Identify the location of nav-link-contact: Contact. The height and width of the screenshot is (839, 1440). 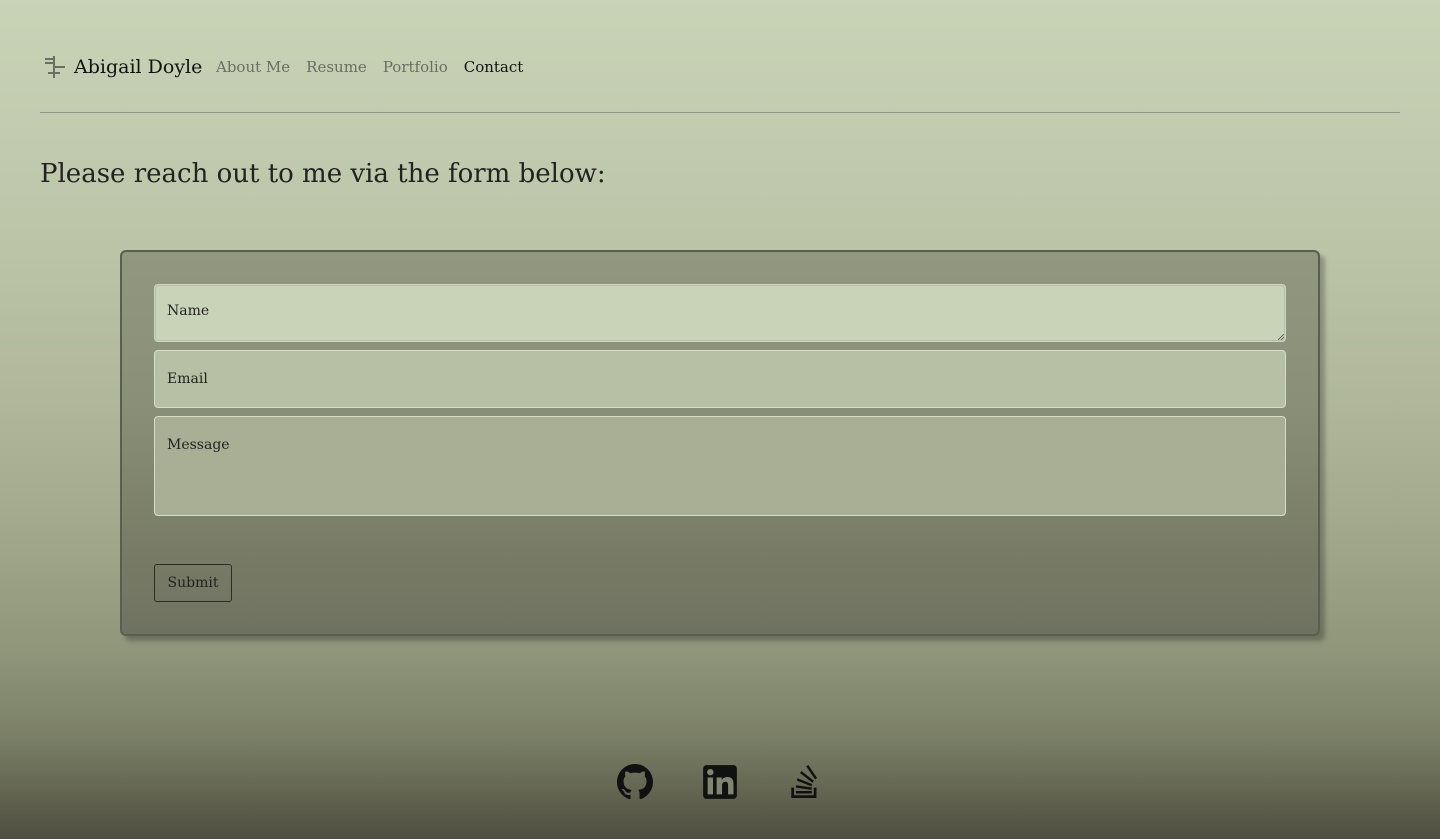
(494, 67).